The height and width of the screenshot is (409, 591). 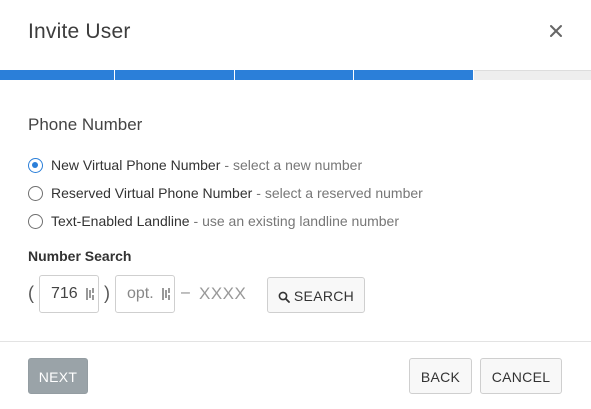 What do you see at coordinates (324, 296) in the screenshot?
I see `search-button-label: SEARCH` at bounding box center [324, 296].